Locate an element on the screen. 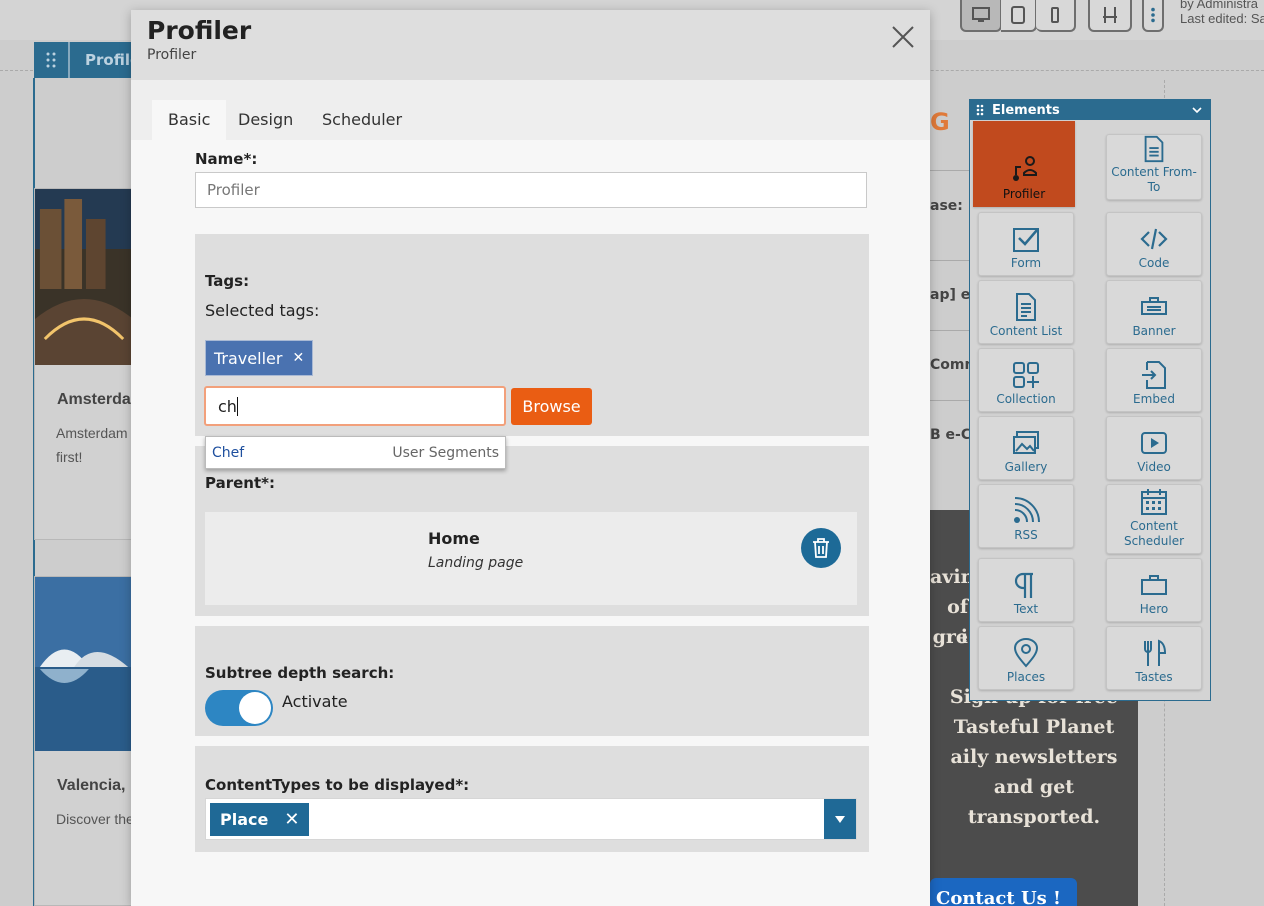 The image size is (1264, 906). element-rss: RSS is located at coordinates (1026, 516).